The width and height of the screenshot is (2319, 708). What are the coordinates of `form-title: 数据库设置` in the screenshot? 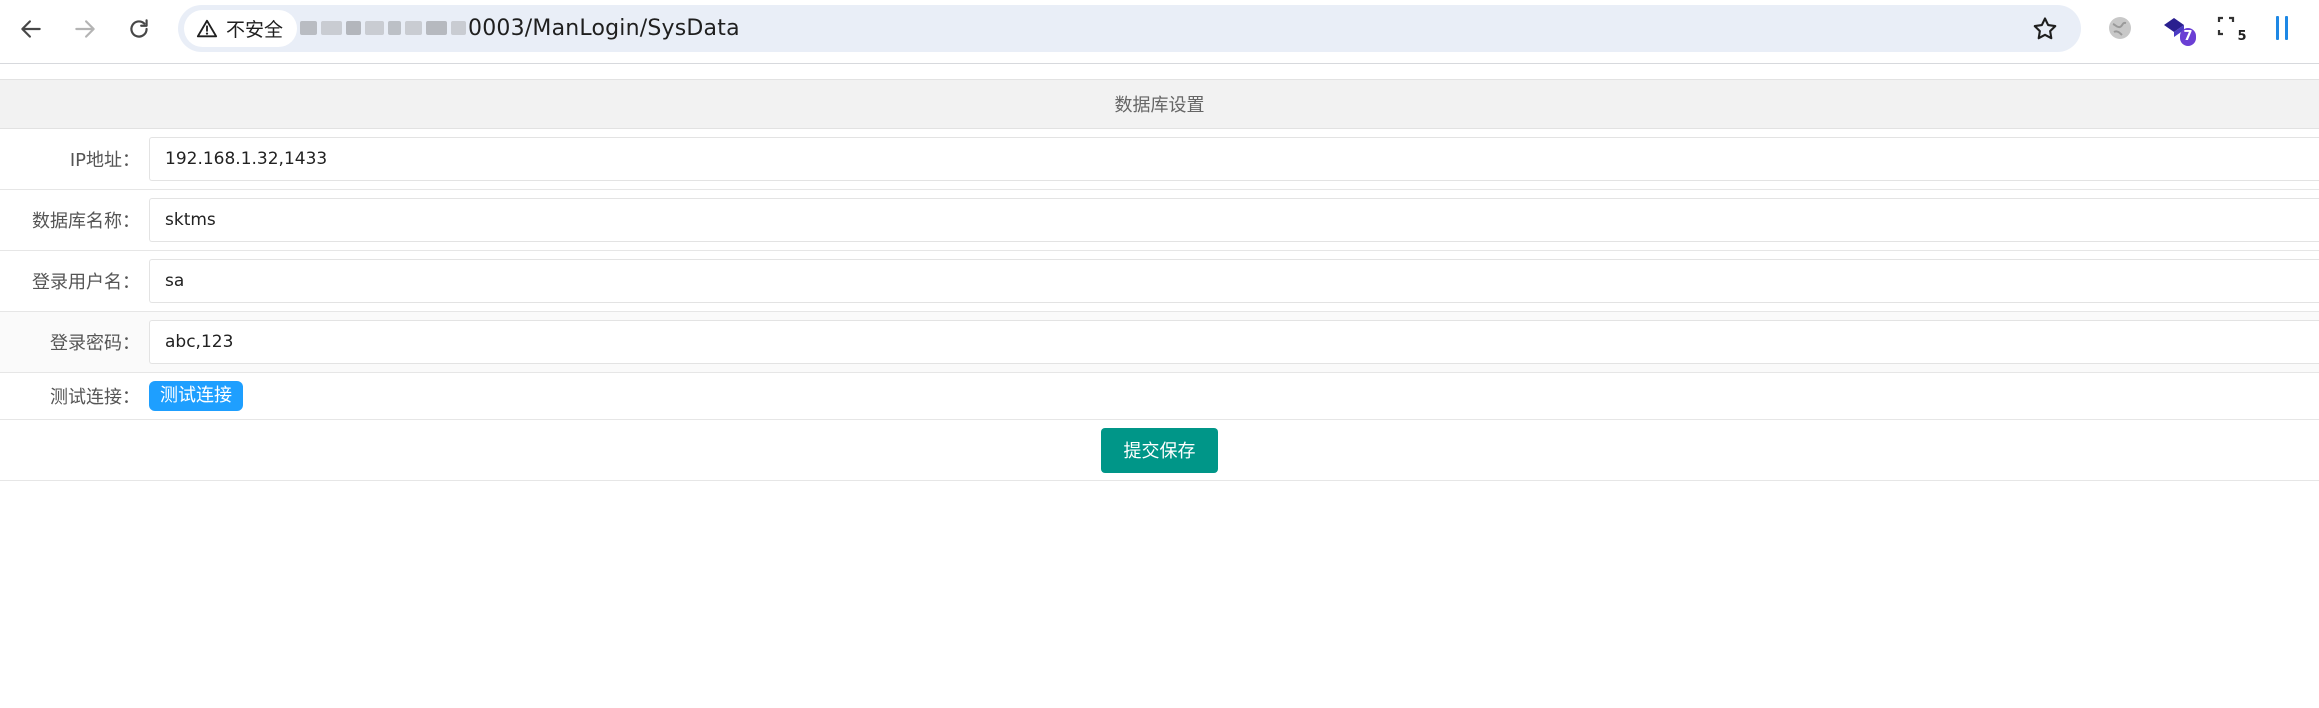 It's located at (1159, 104).